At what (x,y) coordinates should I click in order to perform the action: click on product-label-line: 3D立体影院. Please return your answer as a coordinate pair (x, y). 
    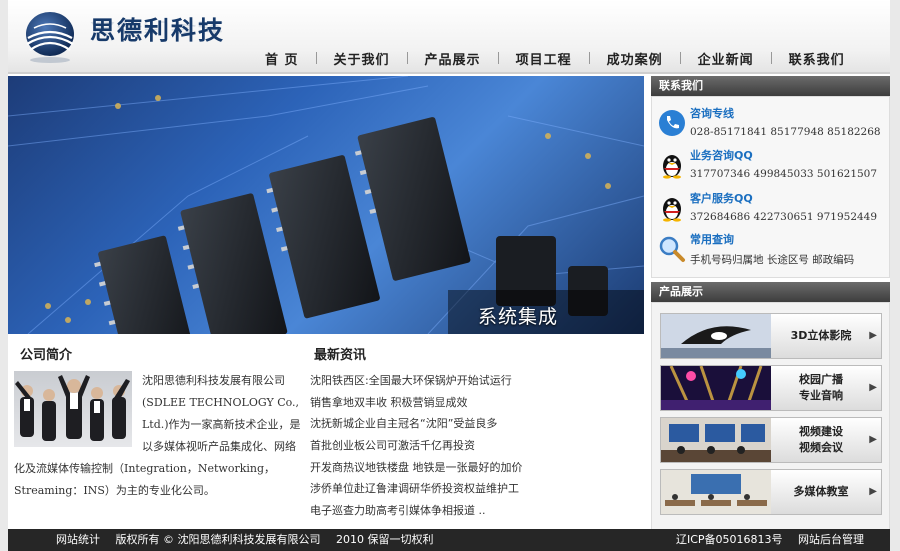
    Looking at the image, I should click on (821, 335).